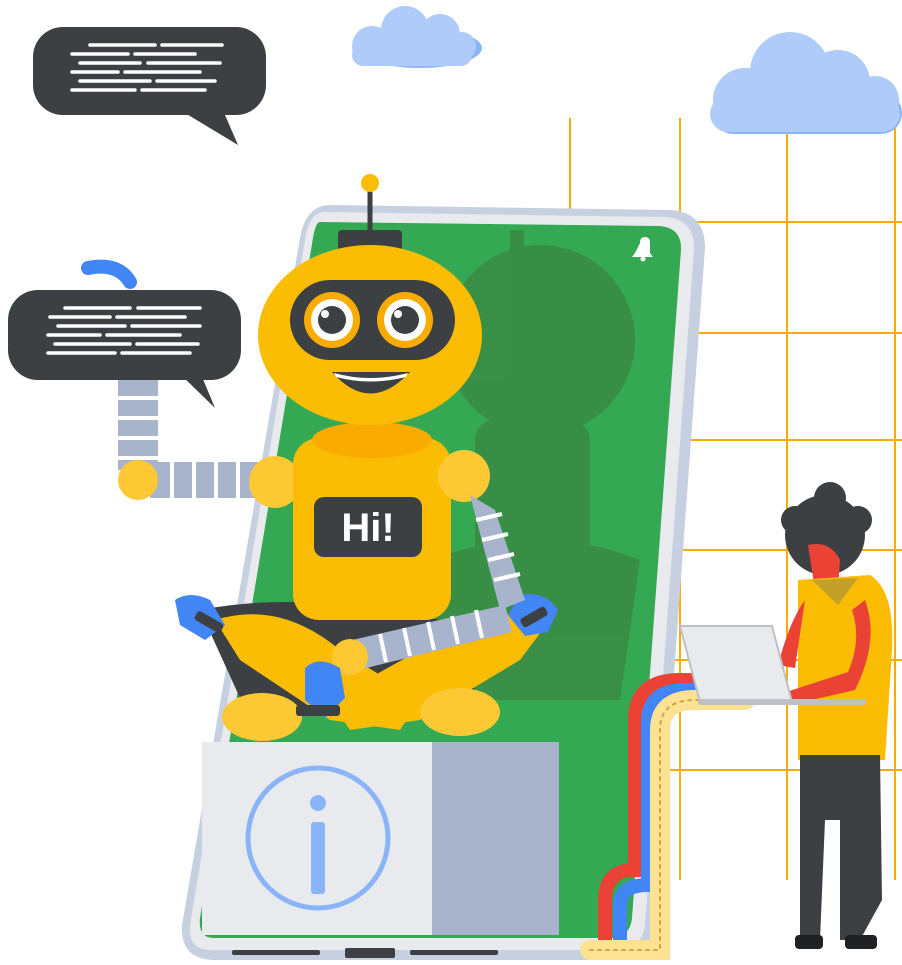  I want to click on cloud-small, so click(417, 37).